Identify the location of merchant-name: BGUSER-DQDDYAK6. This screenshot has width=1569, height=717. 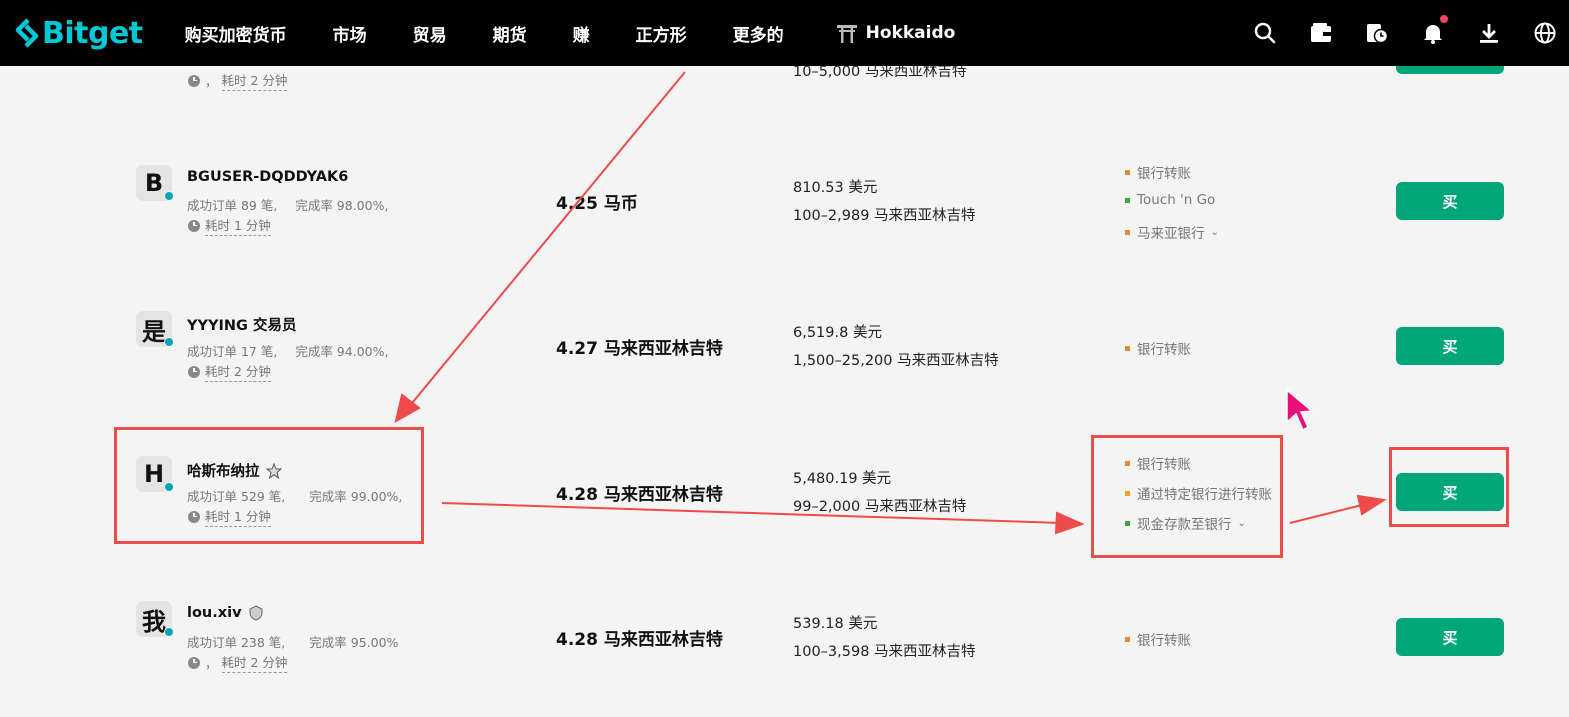
(267, 177).